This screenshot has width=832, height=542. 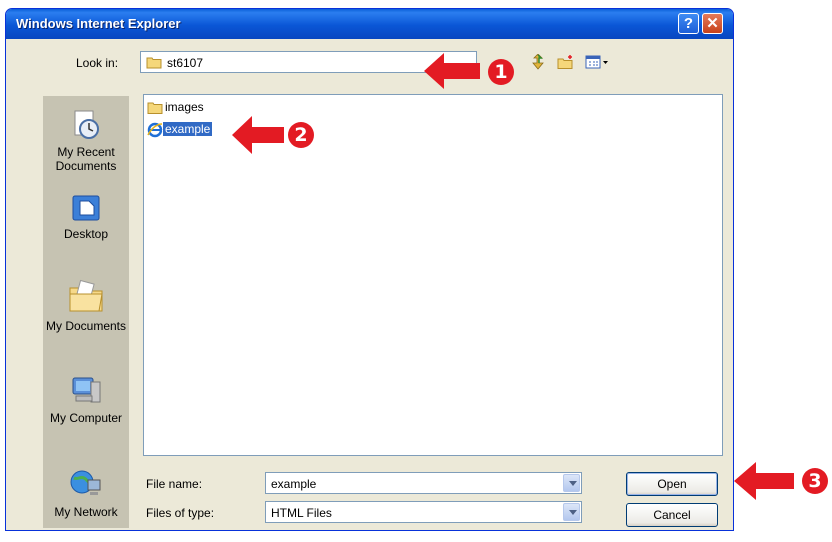 I want to click on place-label: My Recent Documents, so click(x=86, y=159).